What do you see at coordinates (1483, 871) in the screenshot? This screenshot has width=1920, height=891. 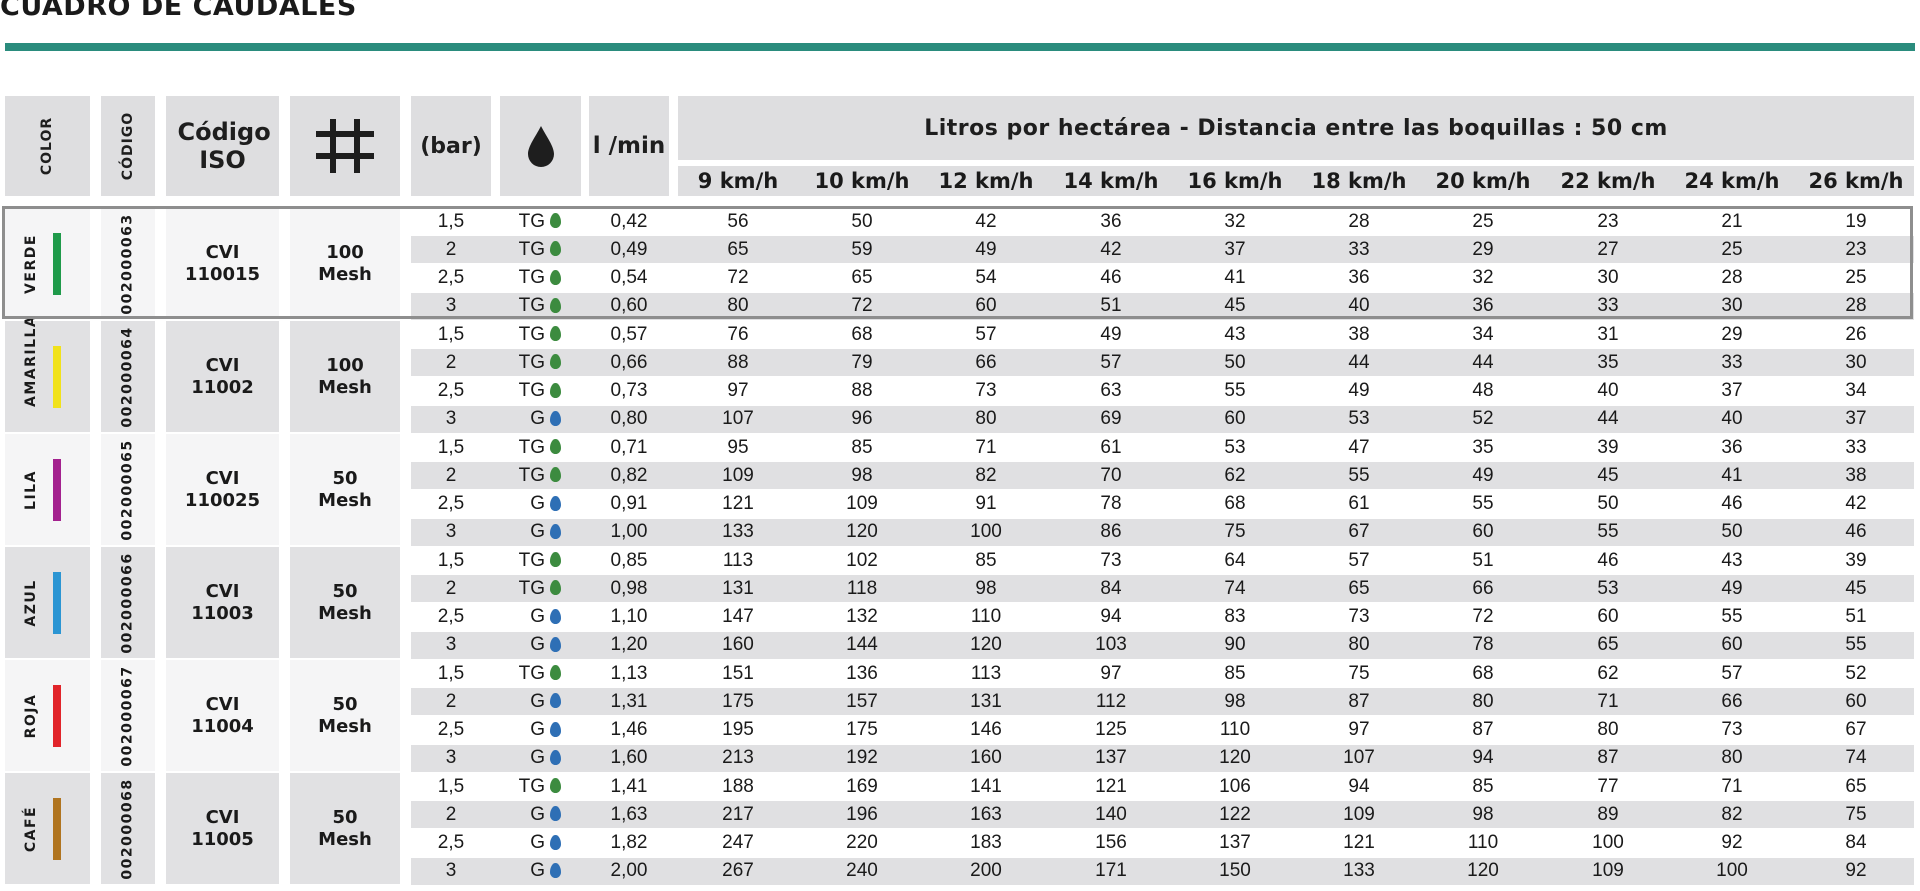 I see `liters-per-hectare-20kmh: 120` at bounding box center [1483, 871].